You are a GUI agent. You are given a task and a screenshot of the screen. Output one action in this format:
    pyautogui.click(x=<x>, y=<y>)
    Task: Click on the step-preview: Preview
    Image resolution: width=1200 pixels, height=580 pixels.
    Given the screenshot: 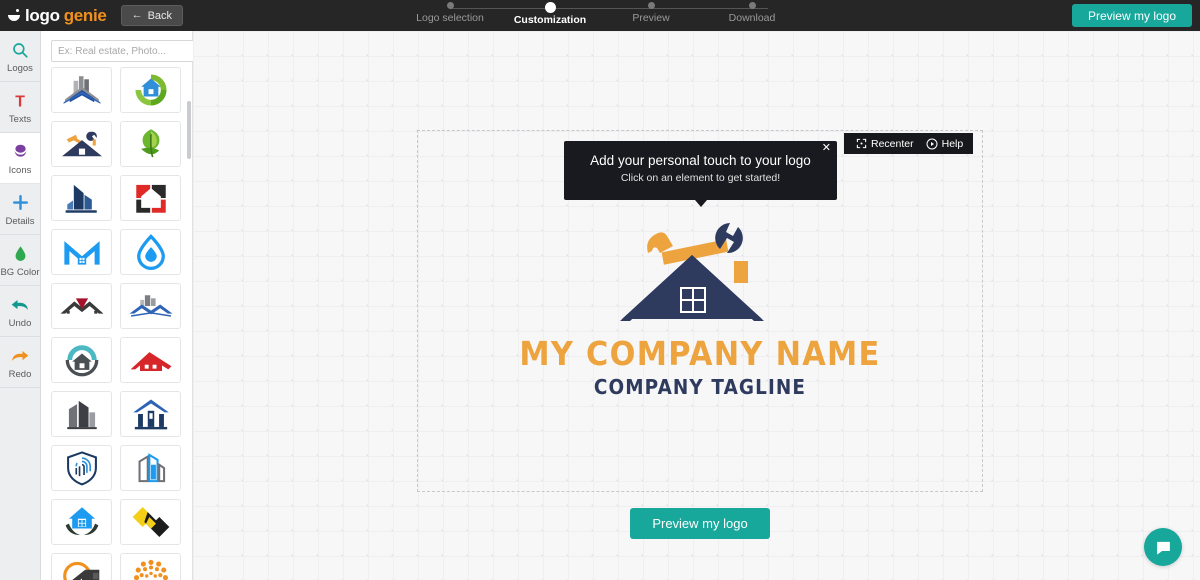 What is the action you would take?
    pyautogui.click(x=651, y=13)
    